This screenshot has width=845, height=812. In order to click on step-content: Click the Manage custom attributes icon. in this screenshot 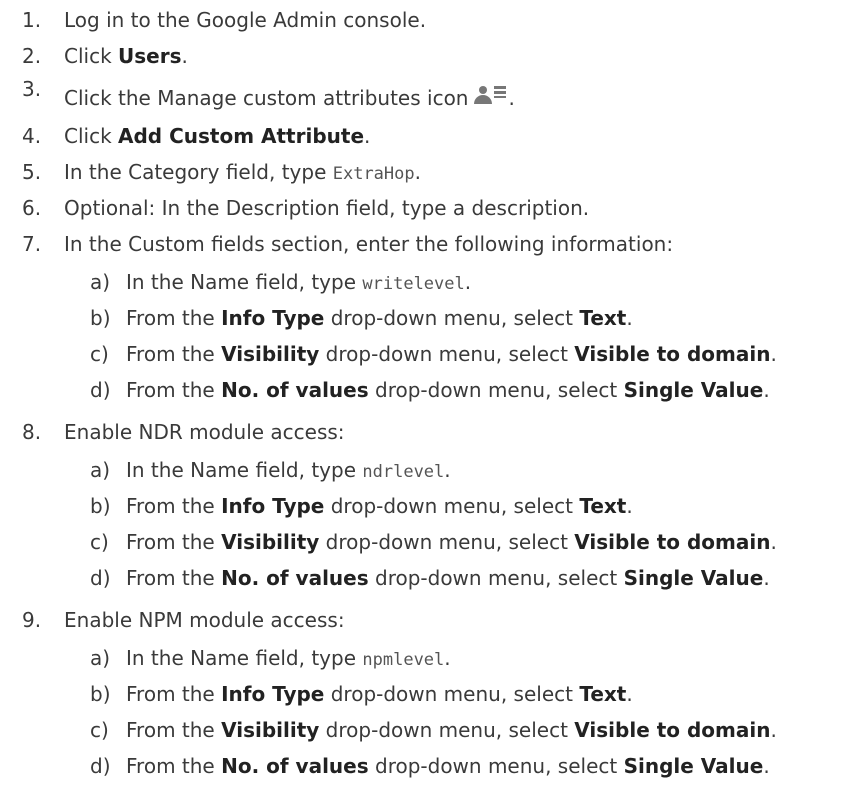, I will do `click(289, 97)`.